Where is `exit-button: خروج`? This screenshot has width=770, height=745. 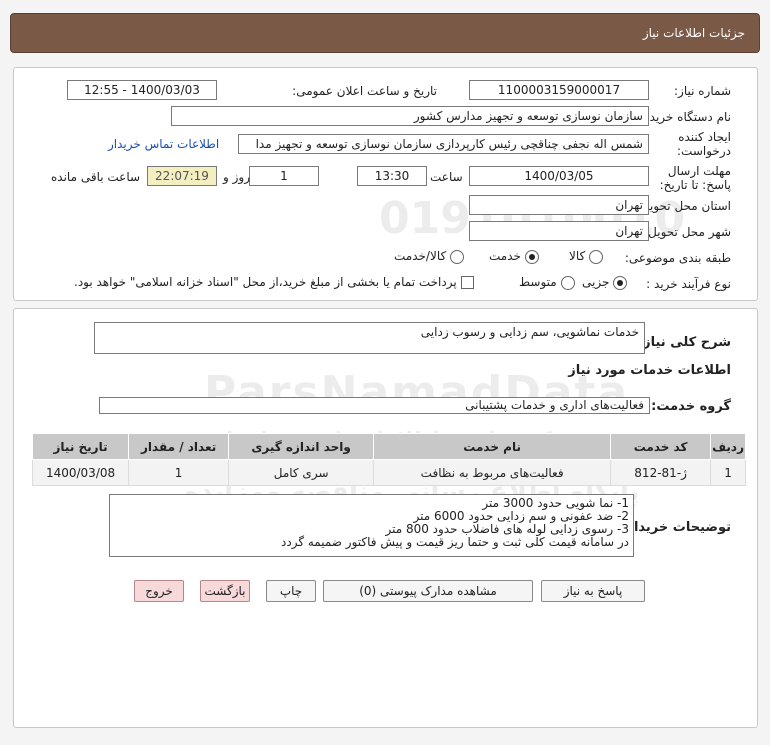 exit-button: خروج is located at coordinates (159, 591).